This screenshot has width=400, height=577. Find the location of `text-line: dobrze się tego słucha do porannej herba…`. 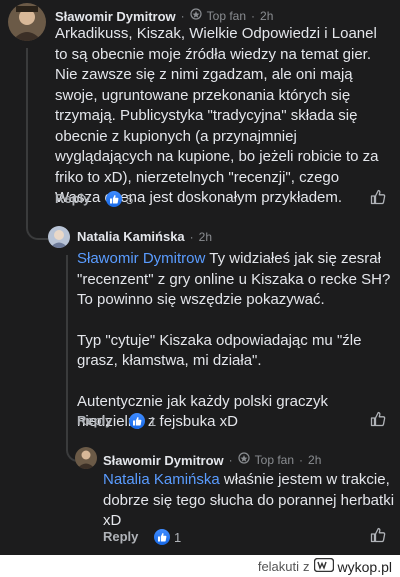

text-line: dobrze się tego słucha do porannej herba… is located at coordinates (249, 500).